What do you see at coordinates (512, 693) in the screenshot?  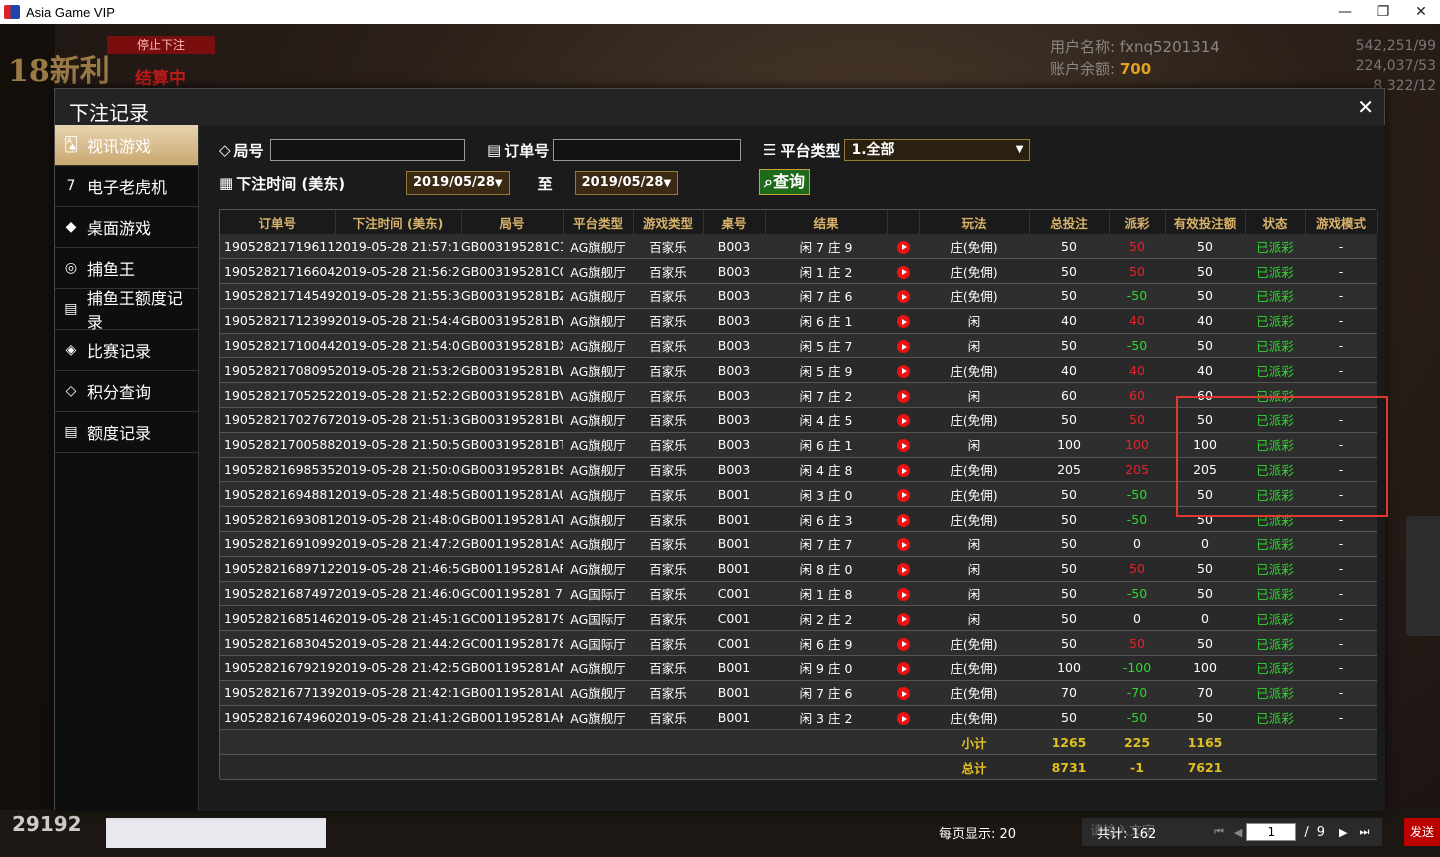 I see `table-cell: GB001195281AL` at bounding box center [512, 693].